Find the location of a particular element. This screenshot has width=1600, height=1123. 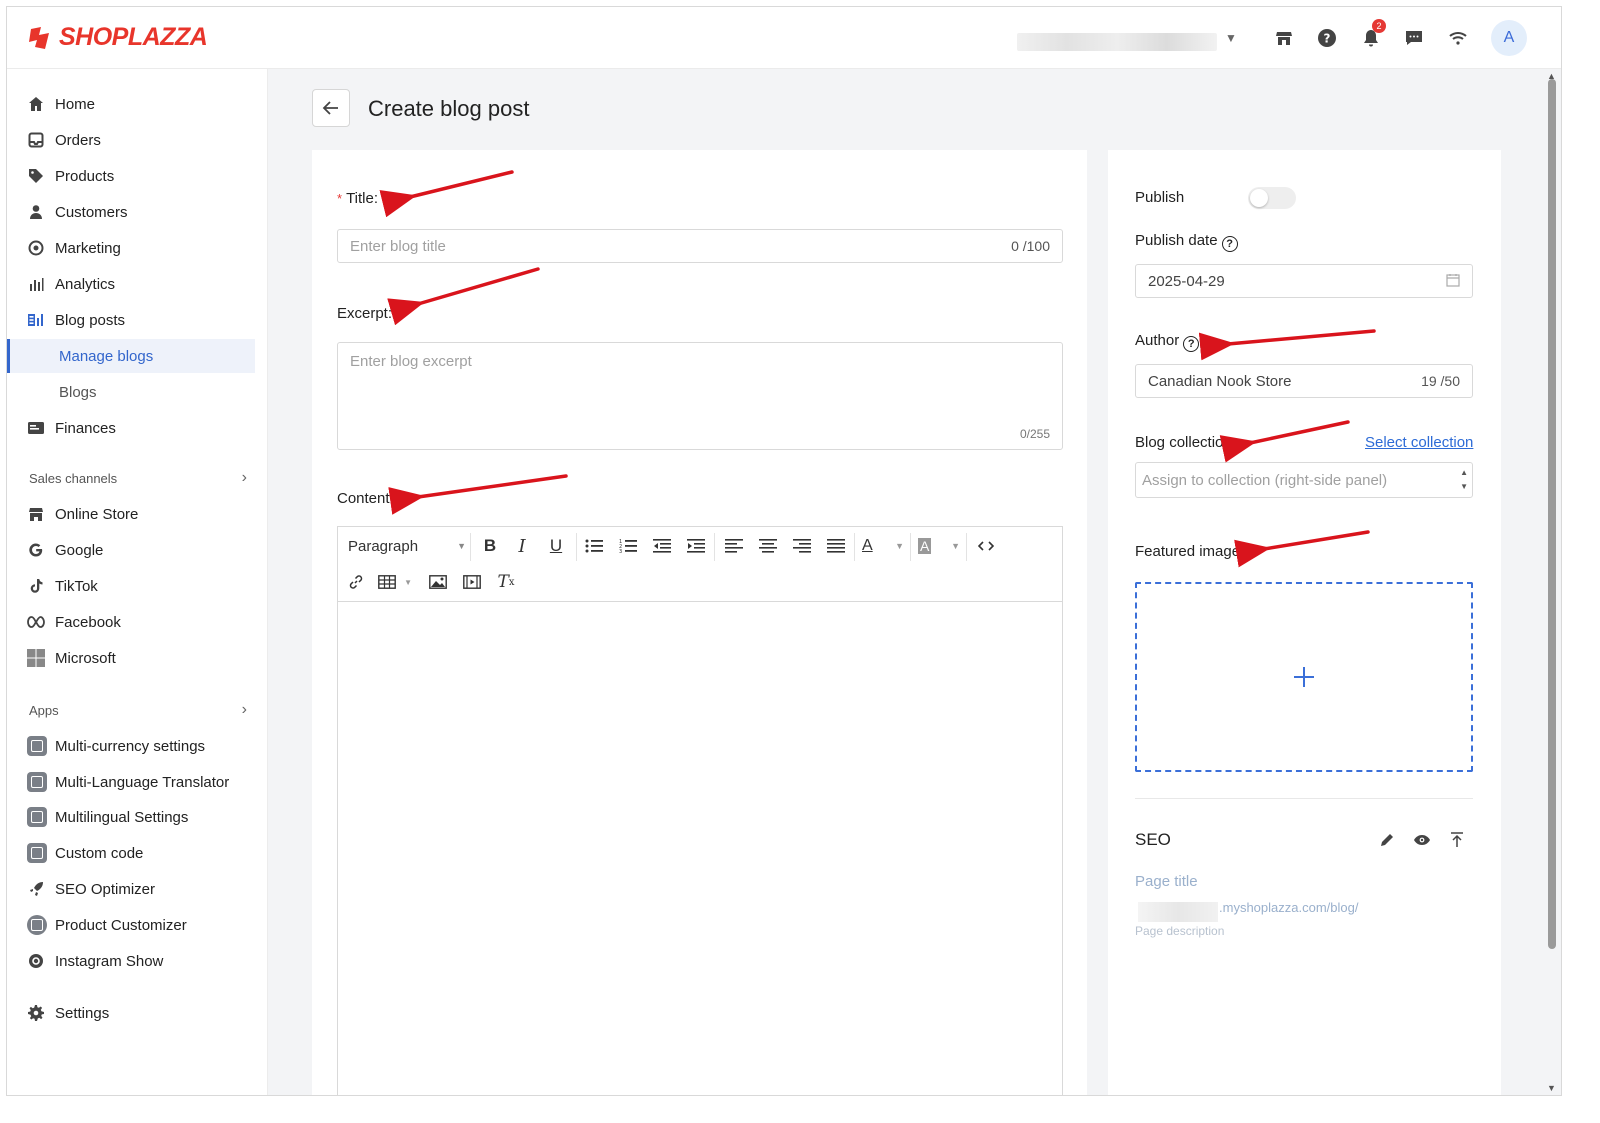

sidebar-item-google: Google is located at coordinates (131, 550).